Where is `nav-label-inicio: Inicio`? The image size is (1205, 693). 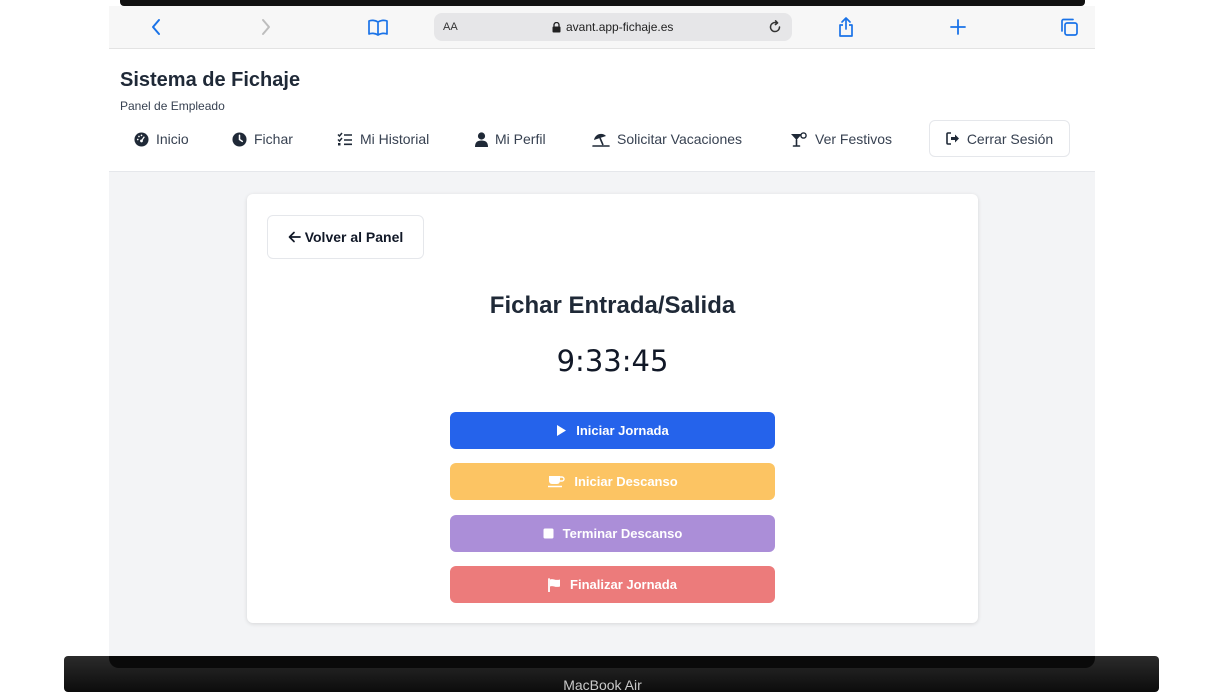
nav-label-inicio: Inicio is located at coordinates (172, 139).